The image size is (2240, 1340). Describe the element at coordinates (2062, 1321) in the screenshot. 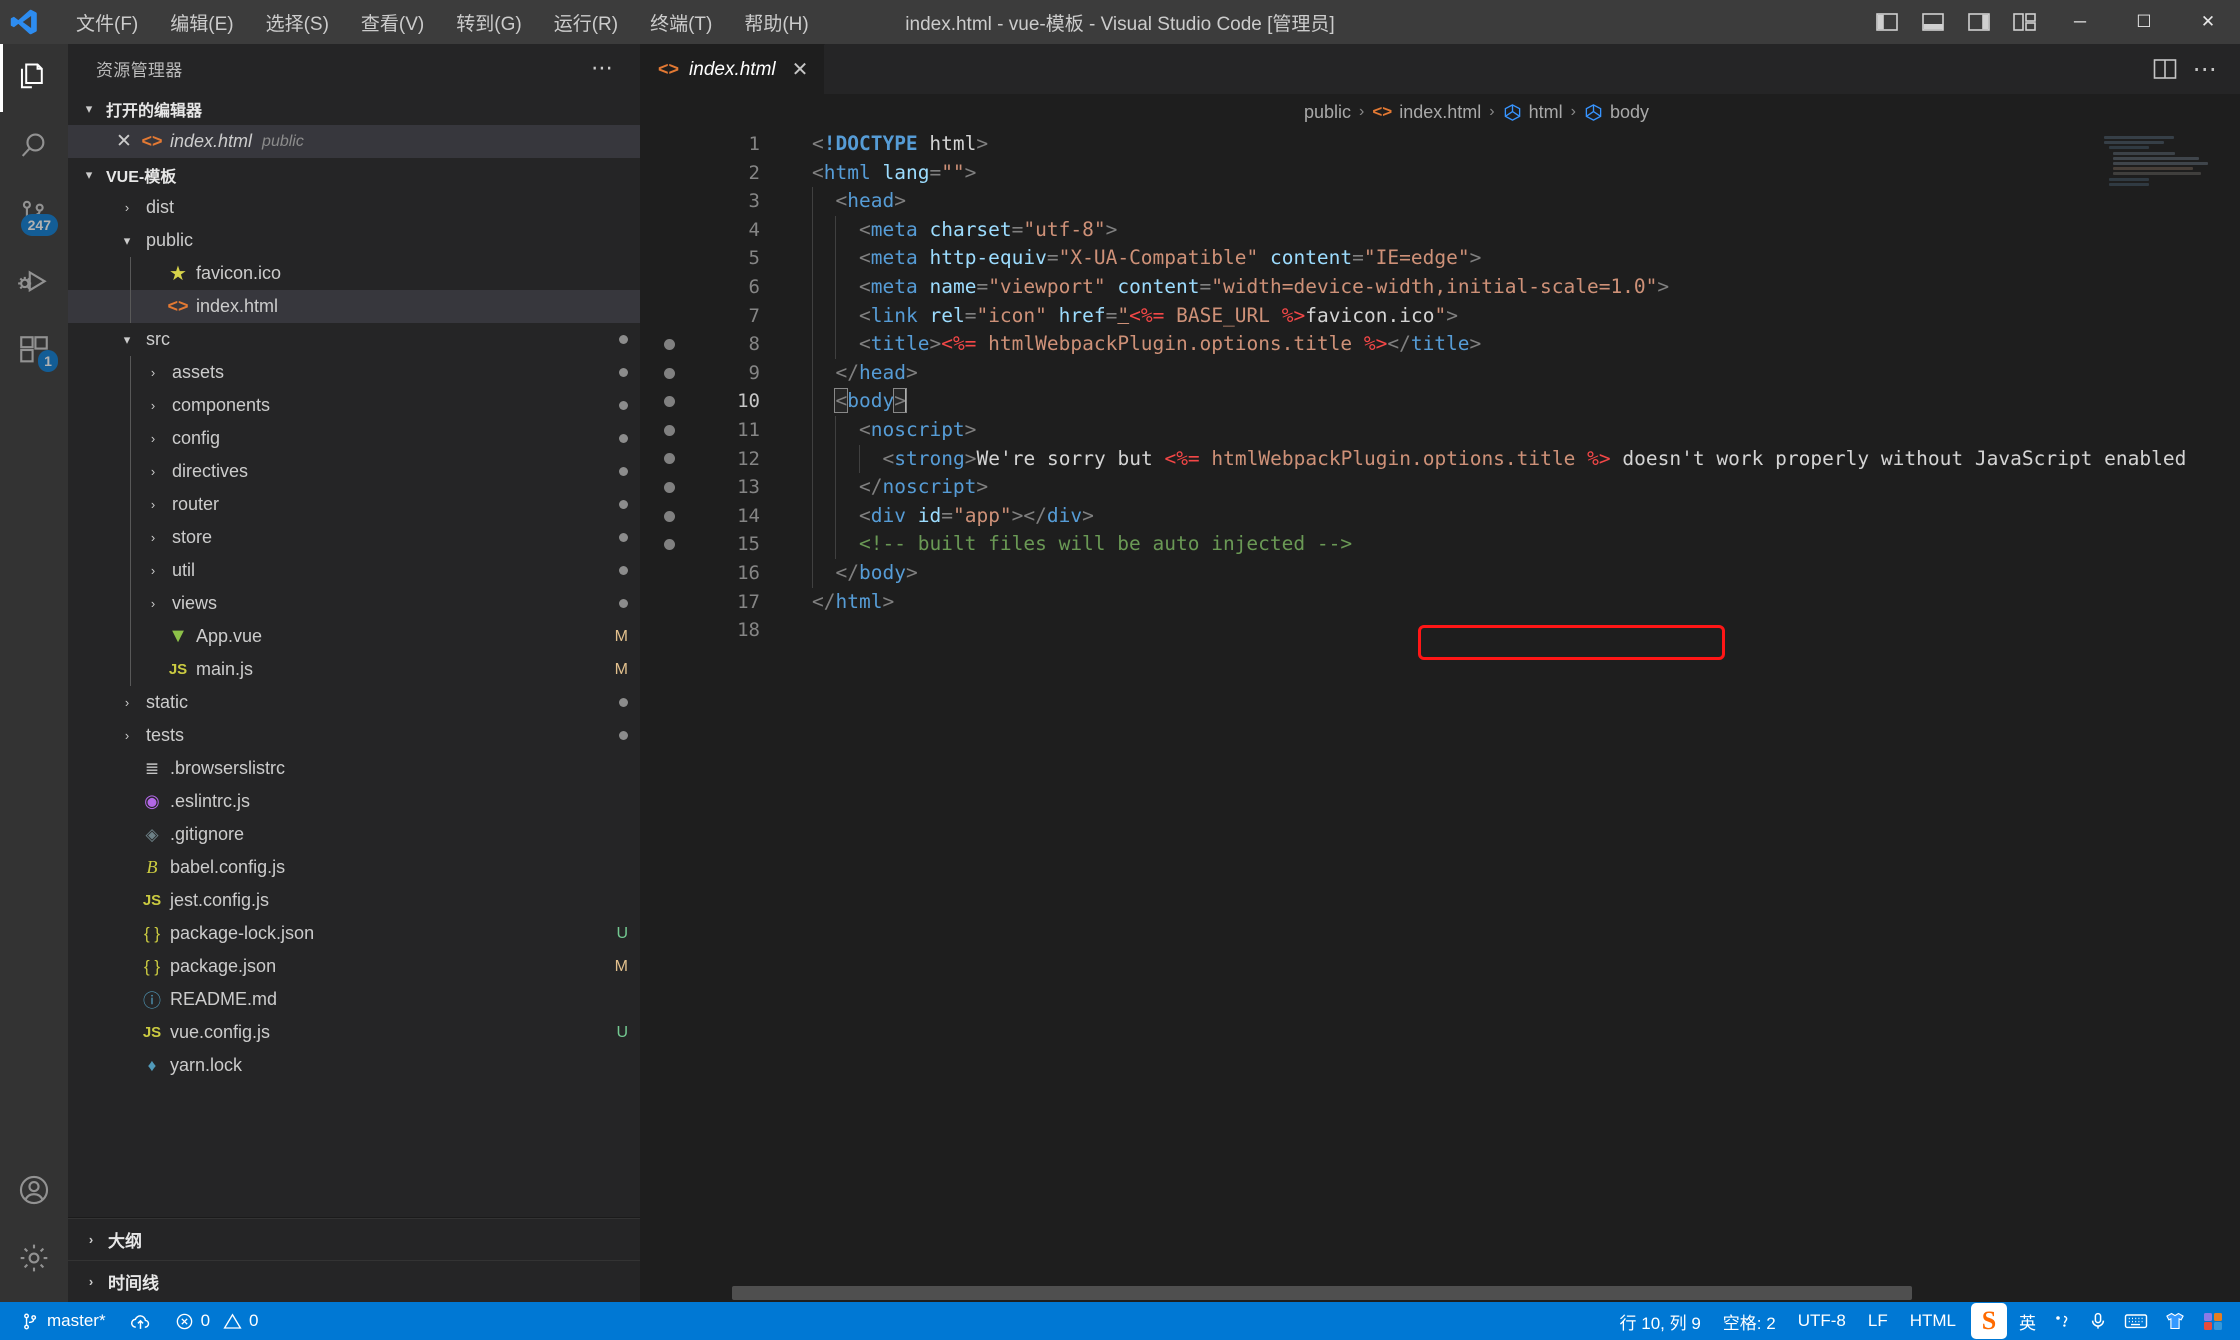

I see `punctuation-icon` at that location.